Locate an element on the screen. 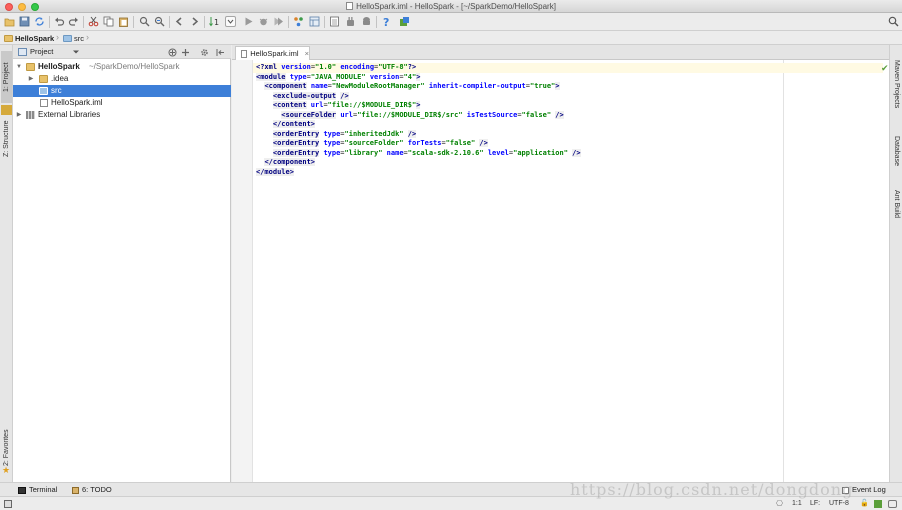  favorites-tool-tab-label: 2: Favorites is located at coordinates (6, 448).